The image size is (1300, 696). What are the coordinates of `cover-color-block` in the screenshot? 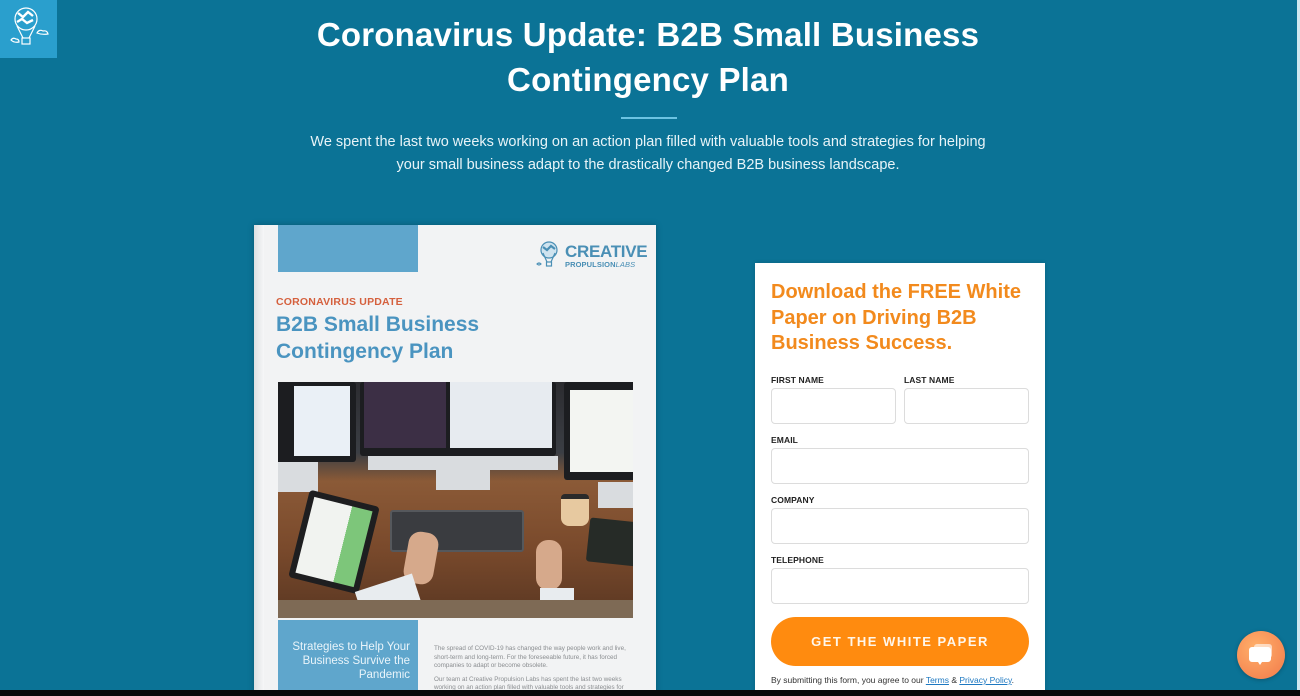 It's located at (348, 248).